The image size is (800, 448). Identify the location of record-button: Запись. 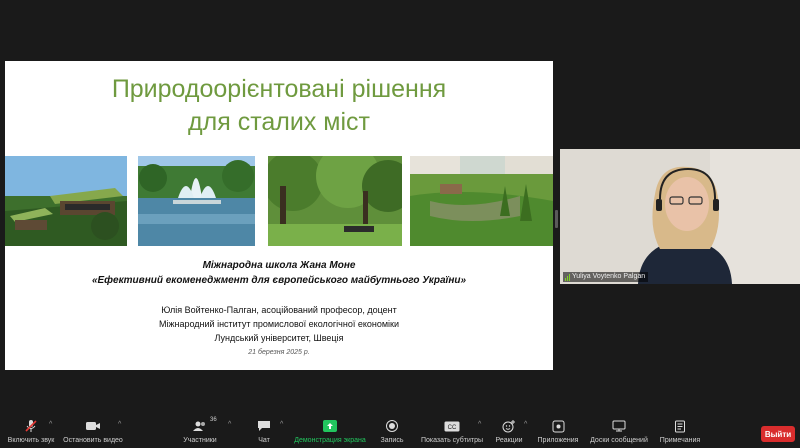
(392, 432).